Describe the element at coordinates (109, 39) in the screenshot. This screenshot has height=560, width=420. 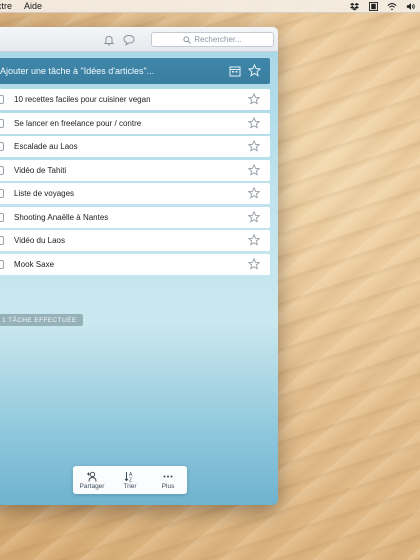
I see `bell-icon` at that location.